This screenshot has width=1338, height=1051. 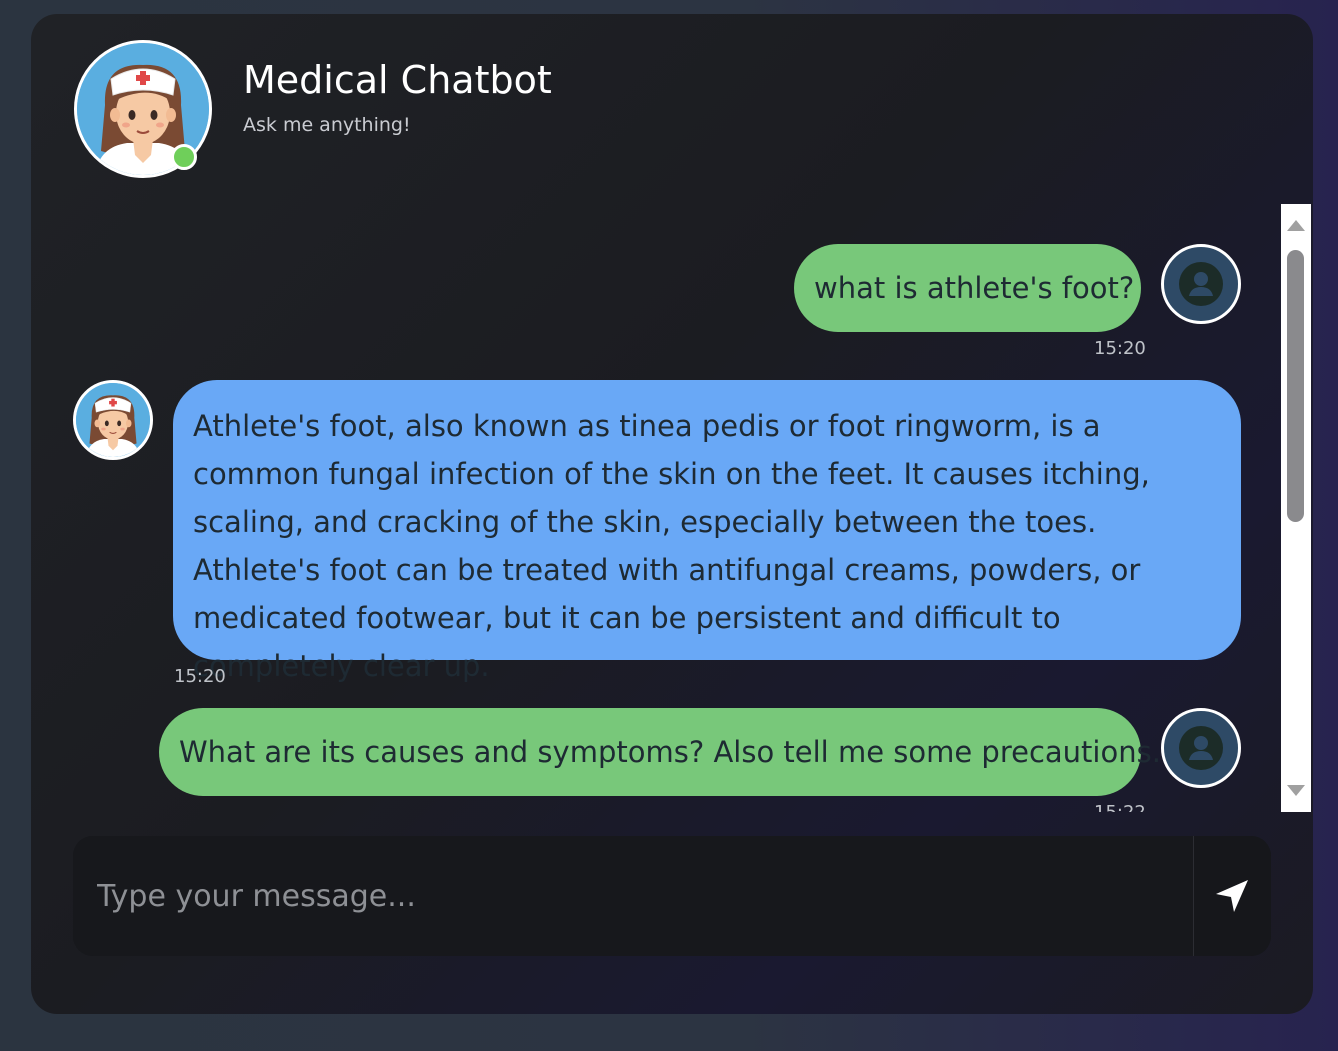 What do you see at coordinates (327, 125) in the screenshot?
I see `chat-subtitle: Ask me anything!` at bounding box center [327, 125].